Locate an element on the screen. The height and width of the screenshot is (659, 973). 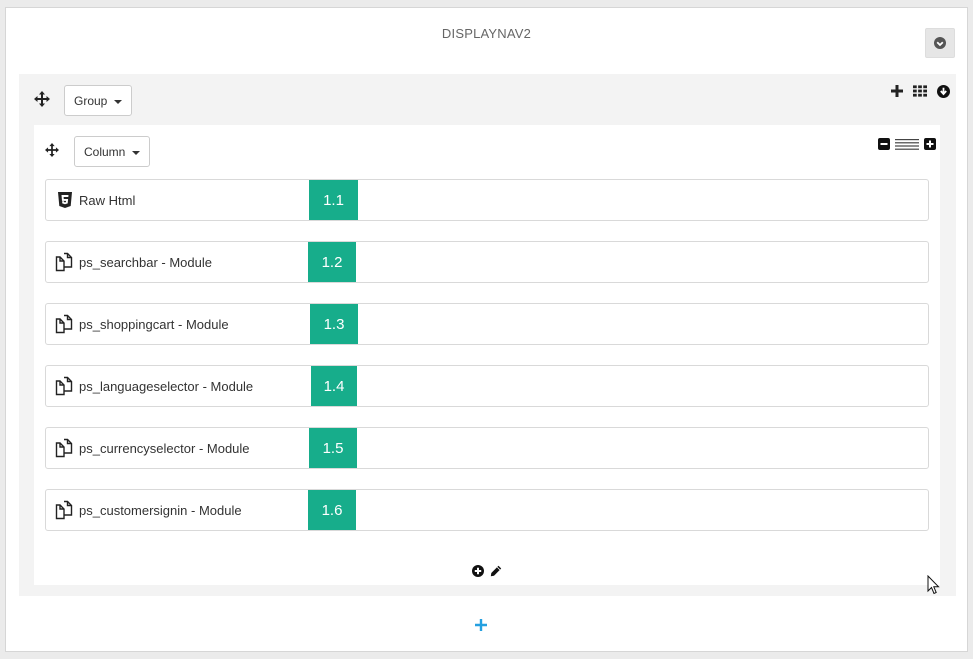
group-dropdown-button: Group is located at coordinates (98, 100).